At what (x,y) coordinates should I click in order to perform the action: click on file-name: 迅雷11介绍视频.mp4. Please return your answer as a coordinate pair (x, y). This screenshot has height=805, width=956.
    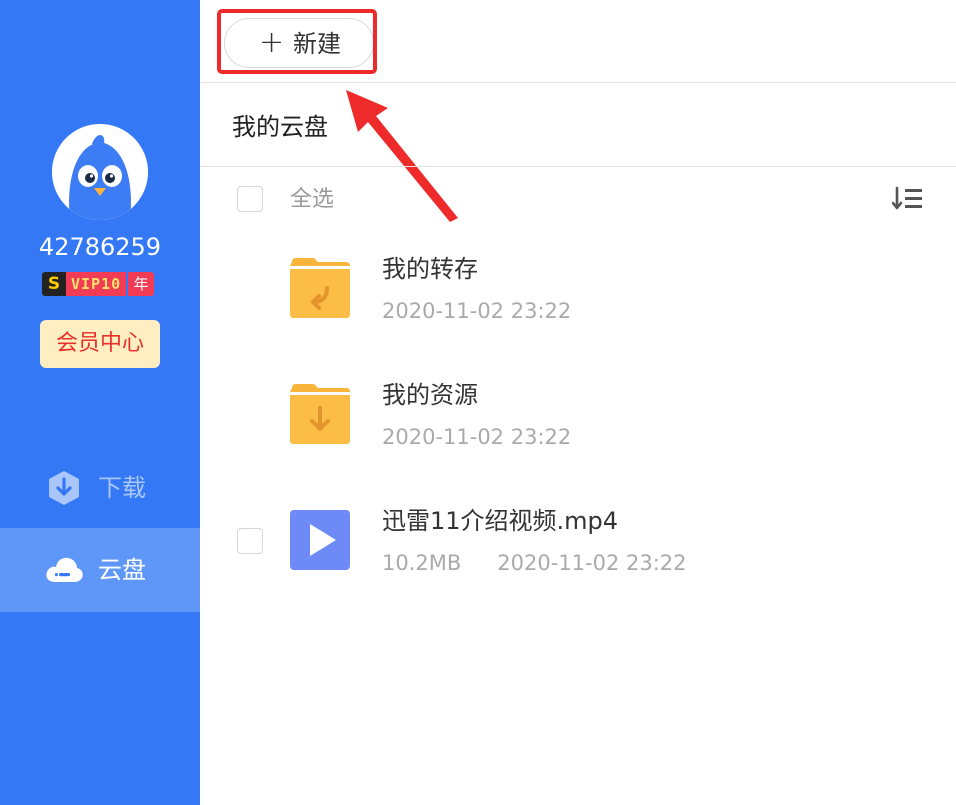
    Looking at the image, I should click on (500, 521).